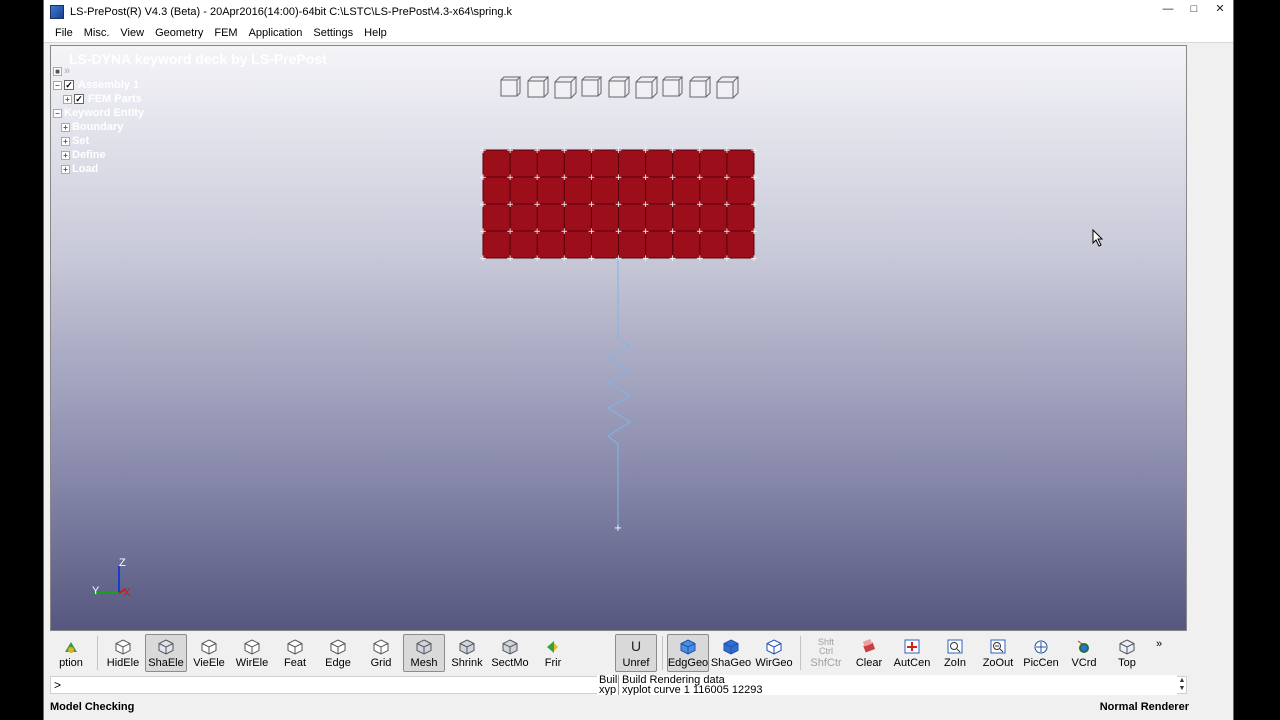  I want to click on tree-item-label: Define, so click(89, 155).